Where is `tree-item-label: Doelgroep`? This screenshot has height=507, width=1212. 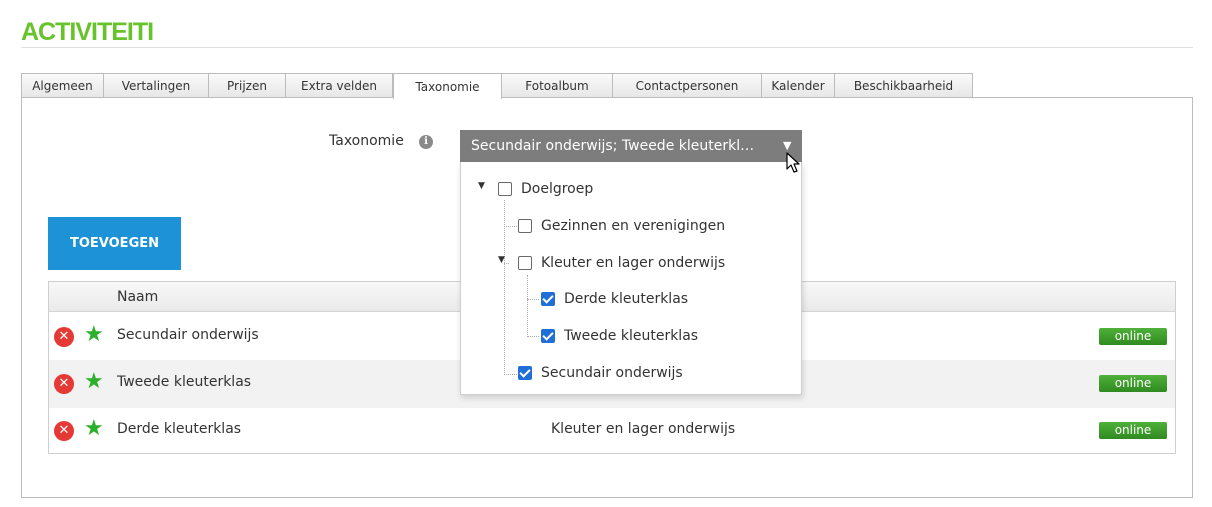 tree-item-label: Doelgroep is located at coordinates (557, 189).